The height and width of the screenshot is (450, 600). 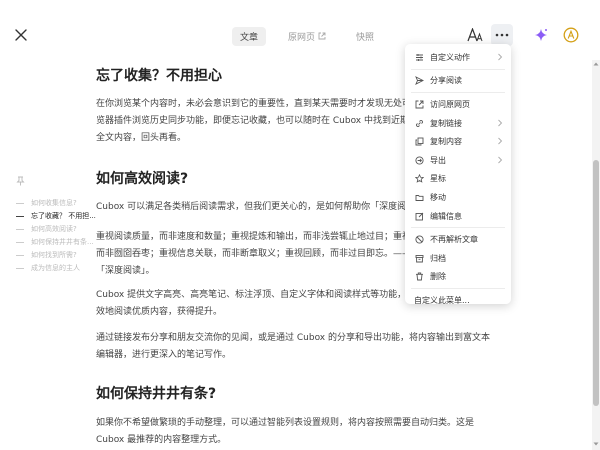 What do you see at coordinates (438, 179) in the screenshot?
I see `menu-item-label: 星标` at bounding box center [438, 179].